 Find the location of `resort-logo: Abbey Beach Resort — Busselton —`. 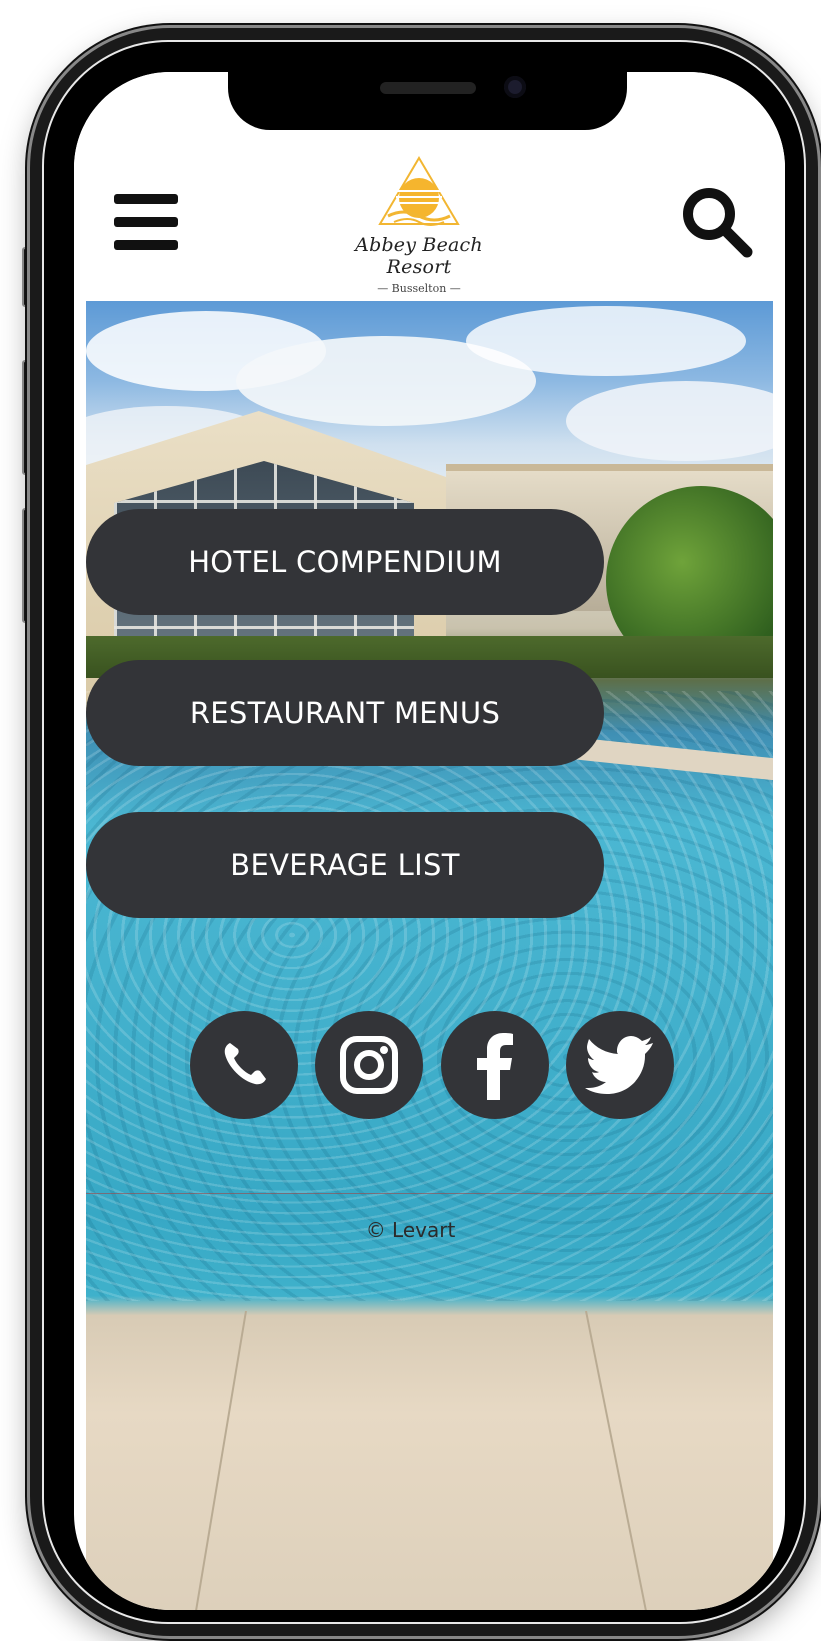

resort-logo: Abbey Beach Resort — Busselton — is located at coordinates (419, 225).